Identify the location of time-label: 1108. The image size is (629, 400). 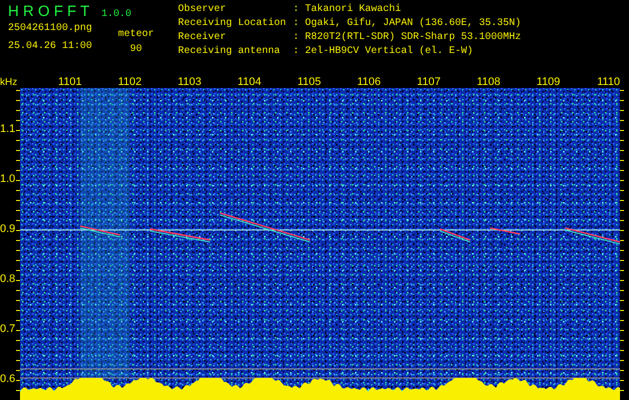
(488, 82).